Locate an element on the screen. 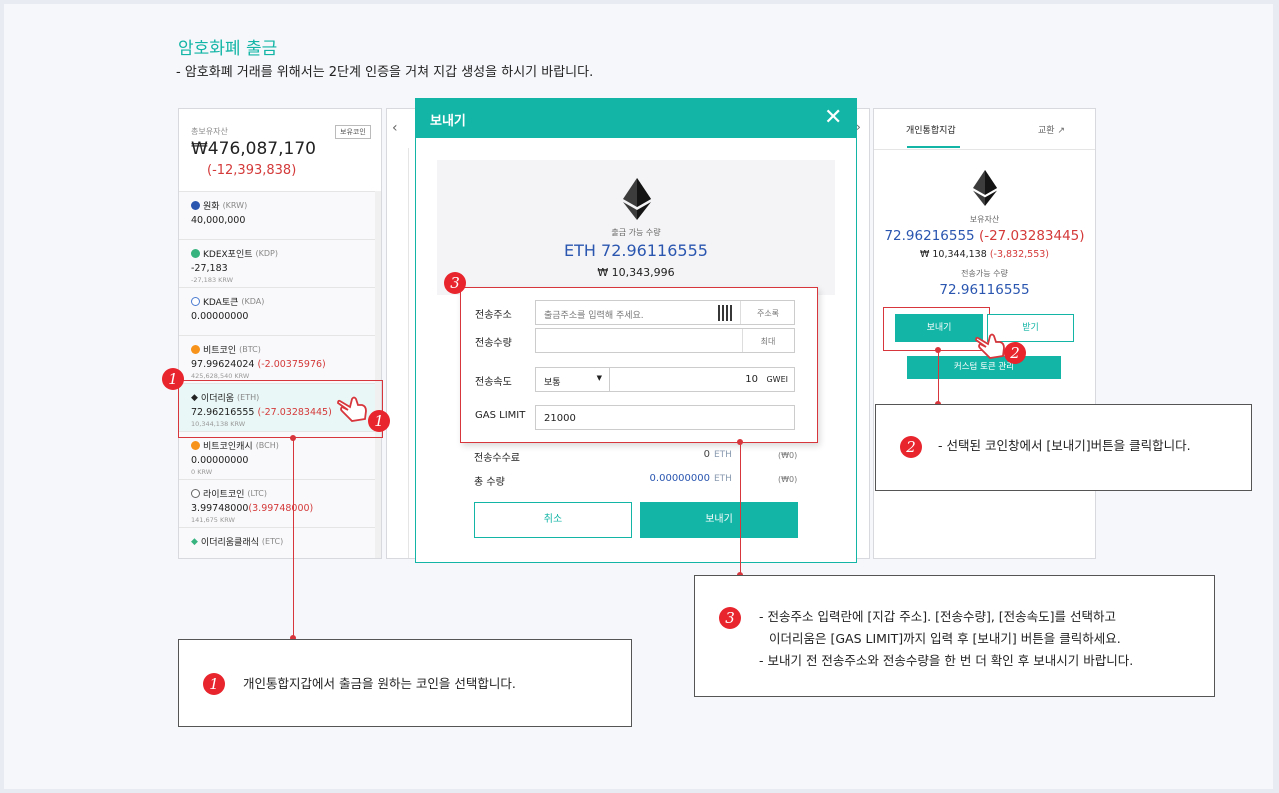  gas-limit-input: 21000 is located at coordinates (665, 417).